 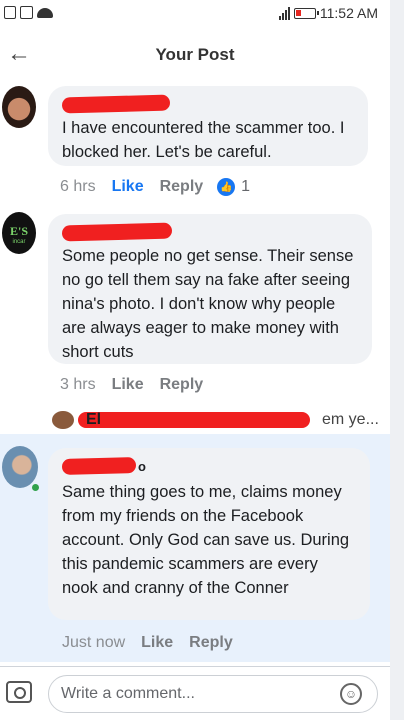 I want to click on camera-icon, so click(x=19, y=692).